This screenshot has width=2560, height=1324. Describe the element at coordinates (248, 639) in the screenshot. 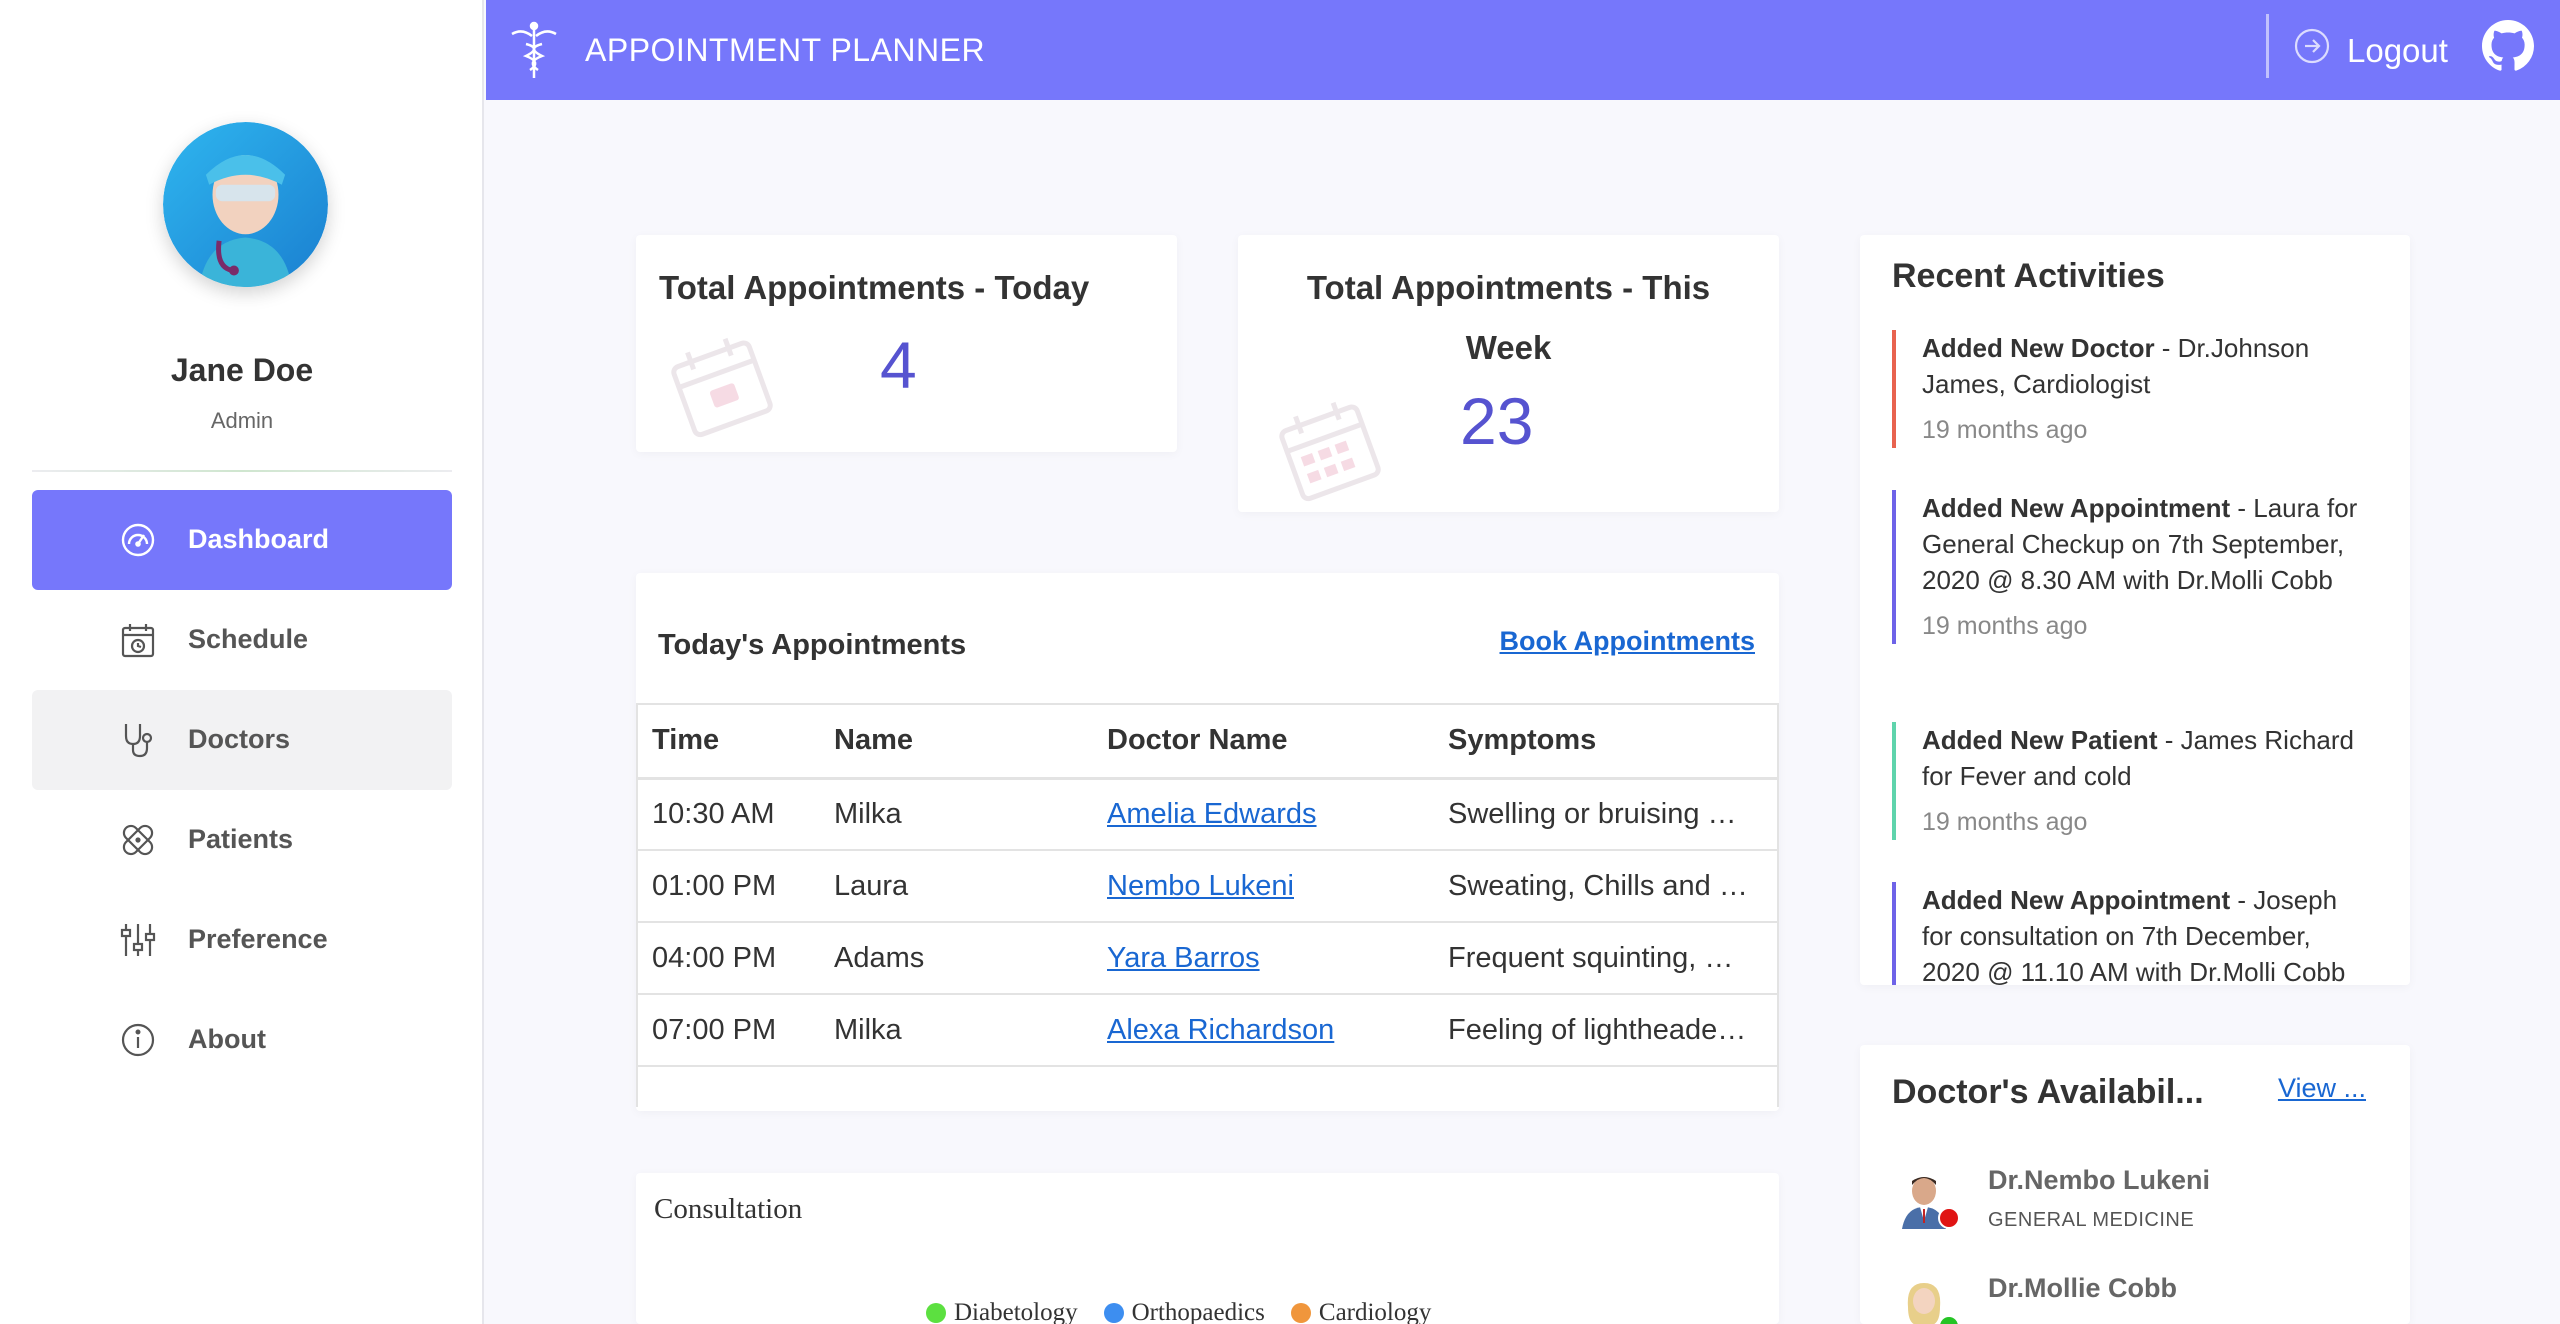

I see `sidebar-item-label: Schedule` at that location.